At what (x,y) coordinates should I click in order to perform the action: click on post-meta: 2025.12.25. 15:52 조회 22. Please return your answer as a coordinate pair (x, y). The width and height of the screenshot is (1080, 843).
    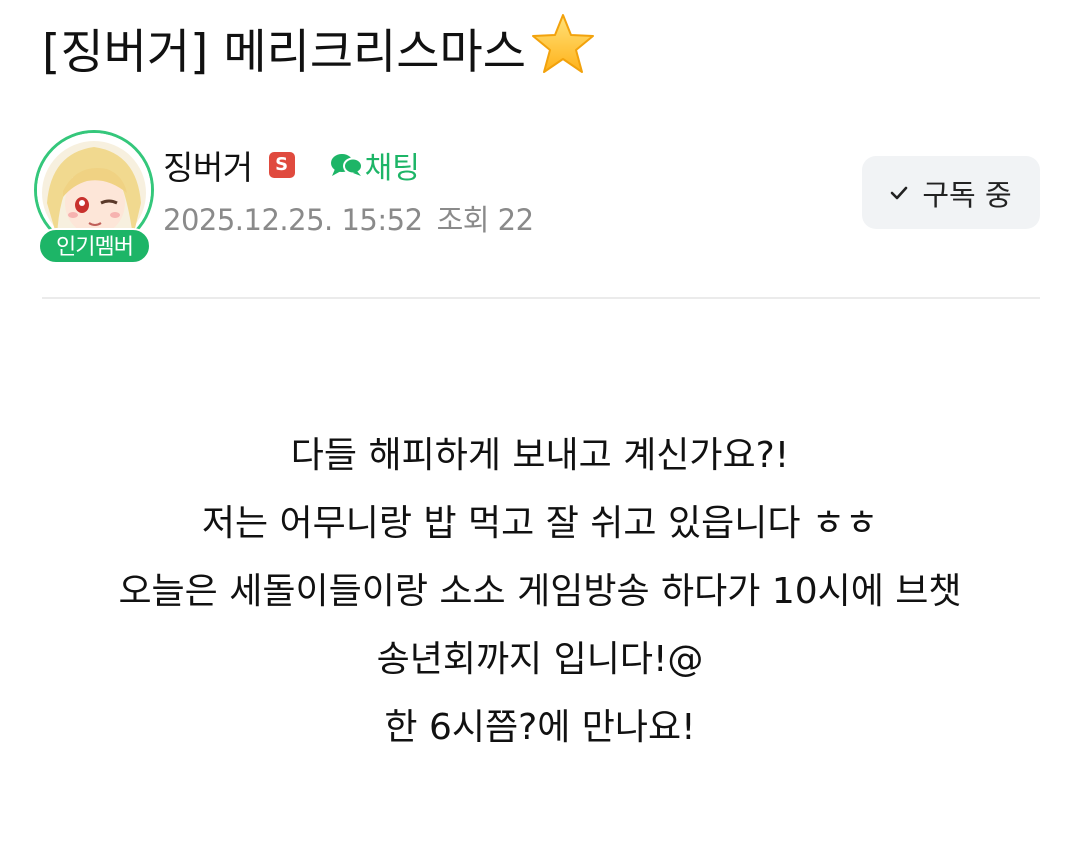
    Looking at the image, I should click on (348, 218).